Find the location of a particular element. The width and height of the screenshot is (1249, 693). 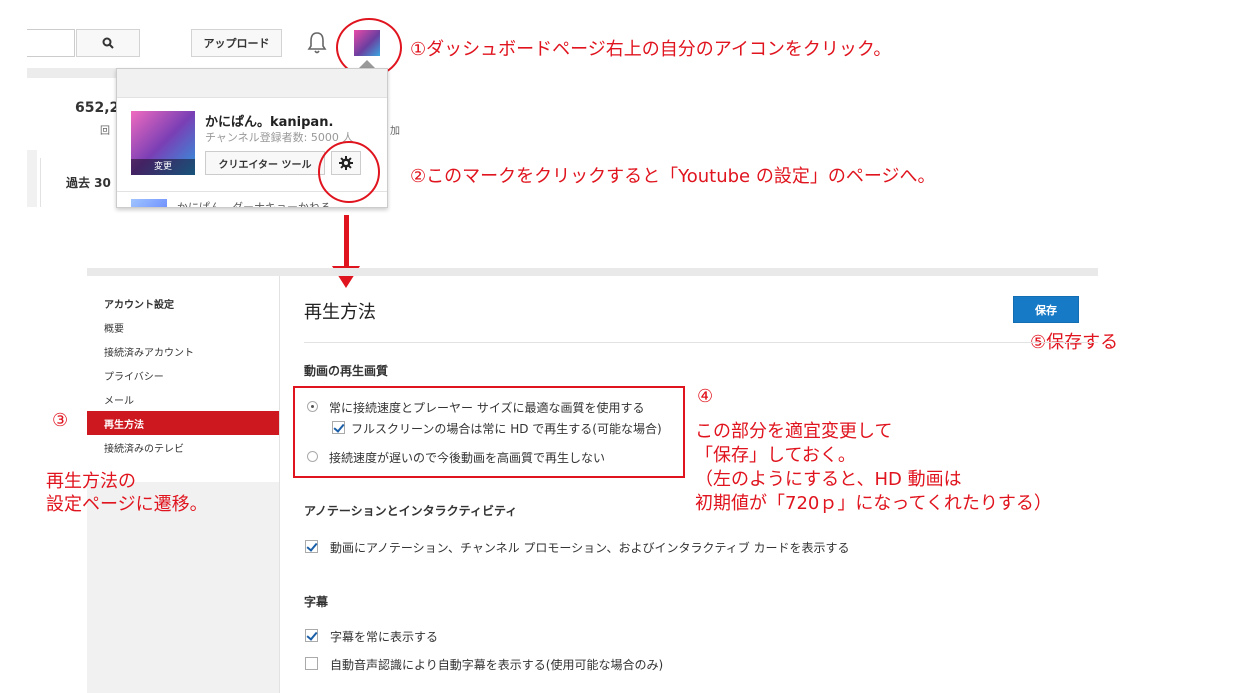

step3-line1: 再生方法の is located at coordinates (91, 481).